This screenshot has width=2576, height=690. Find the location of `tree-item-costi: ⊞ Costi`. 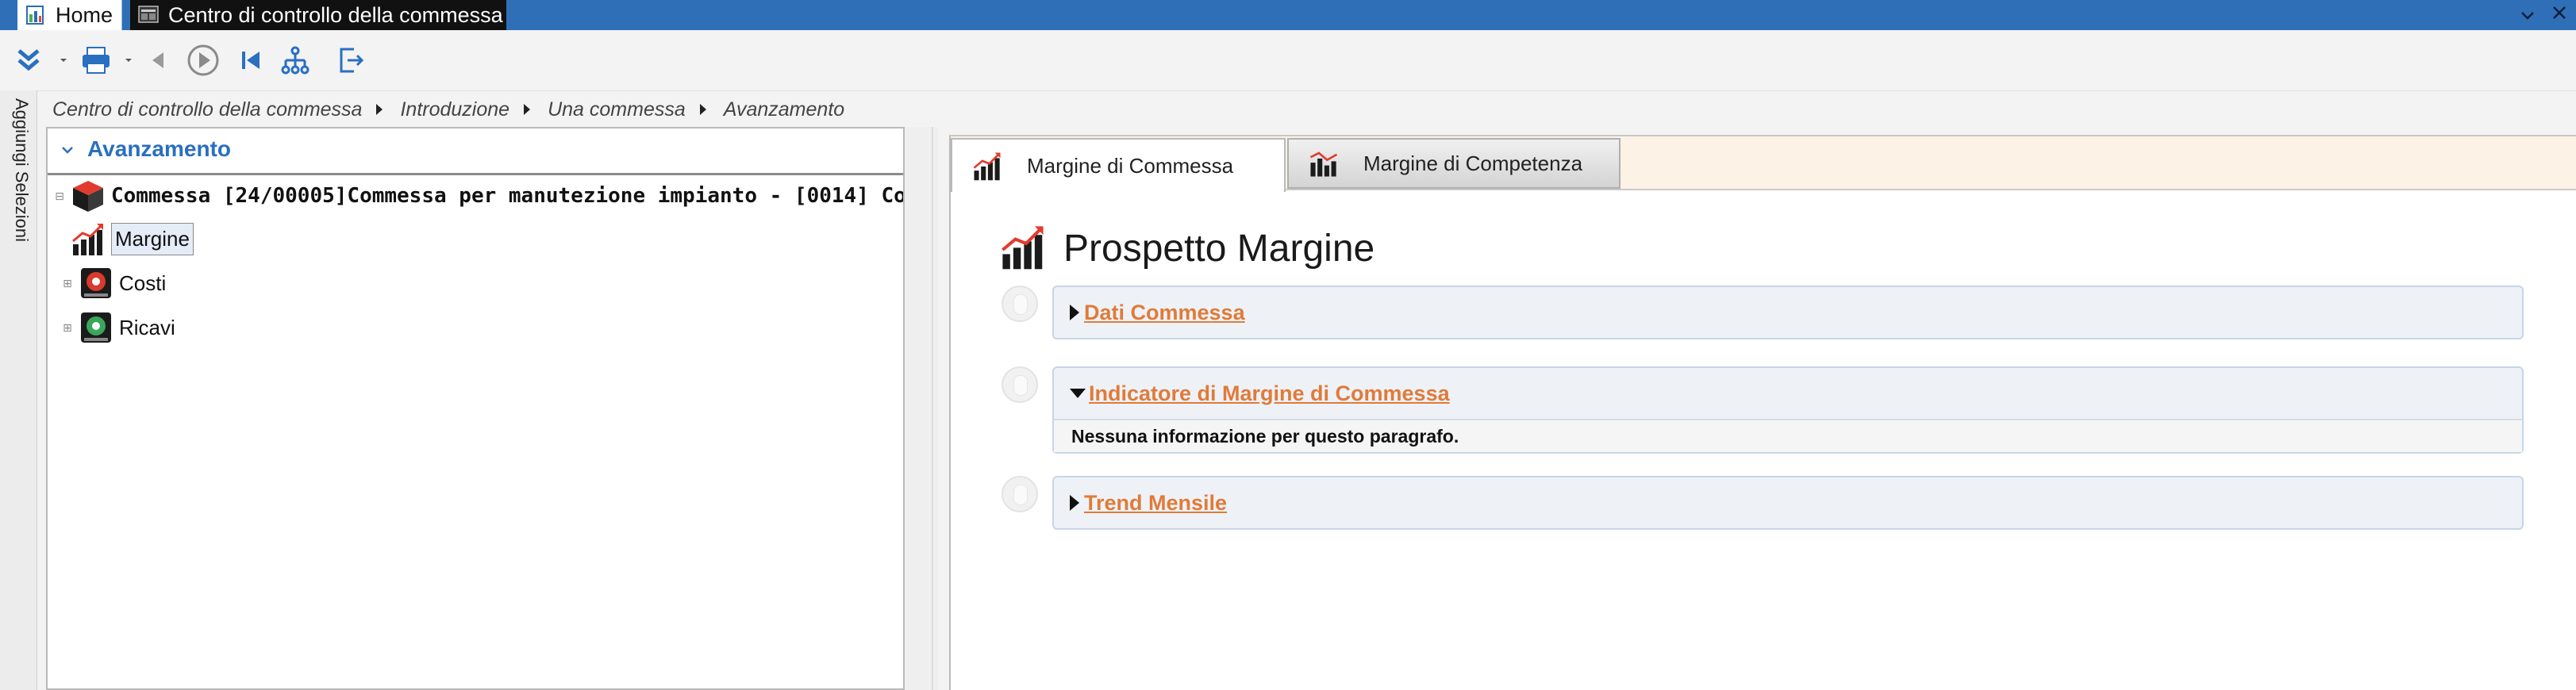

tree-item-costi: ⊞ Costi is located at coordinates (114, 283).